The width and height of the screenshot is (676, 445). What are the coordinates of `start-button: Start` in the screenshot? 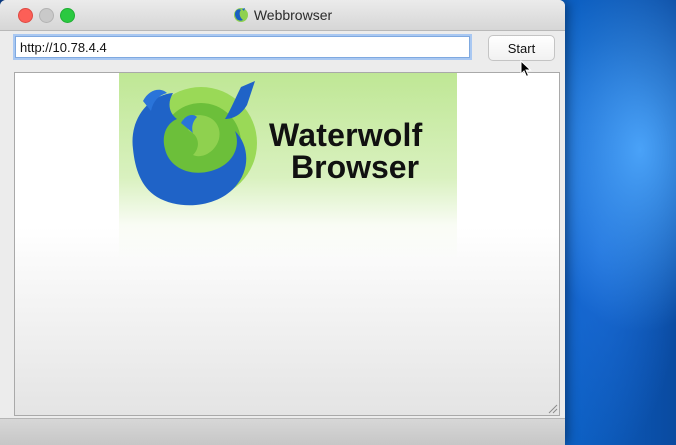 It's located at (521, 48).